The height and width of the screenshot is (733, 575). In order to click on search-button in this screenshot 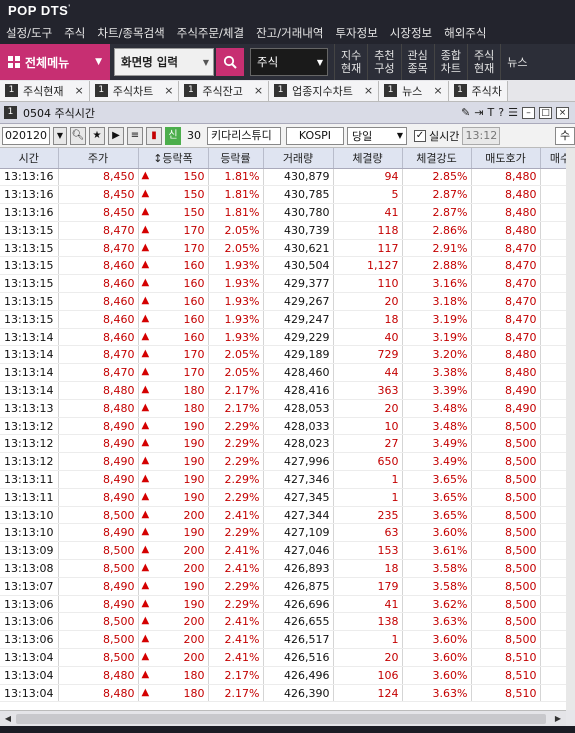, I will do `click(230, 62)`.